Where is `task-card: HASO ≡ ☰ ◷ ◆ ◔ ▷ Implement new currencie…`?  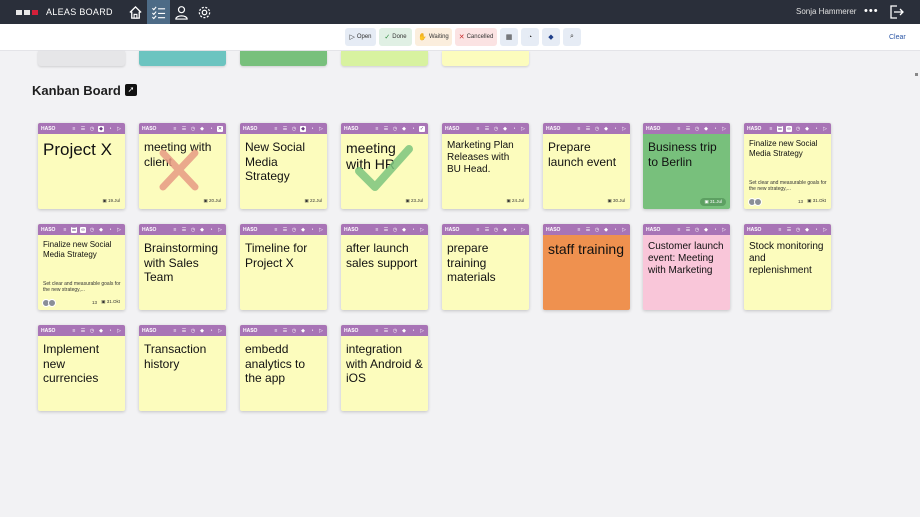
task-card: HASO ≡ ☰ ◷ ◆ ◔ ▷ Implement new currencie… is located at coordinates (81, 368).